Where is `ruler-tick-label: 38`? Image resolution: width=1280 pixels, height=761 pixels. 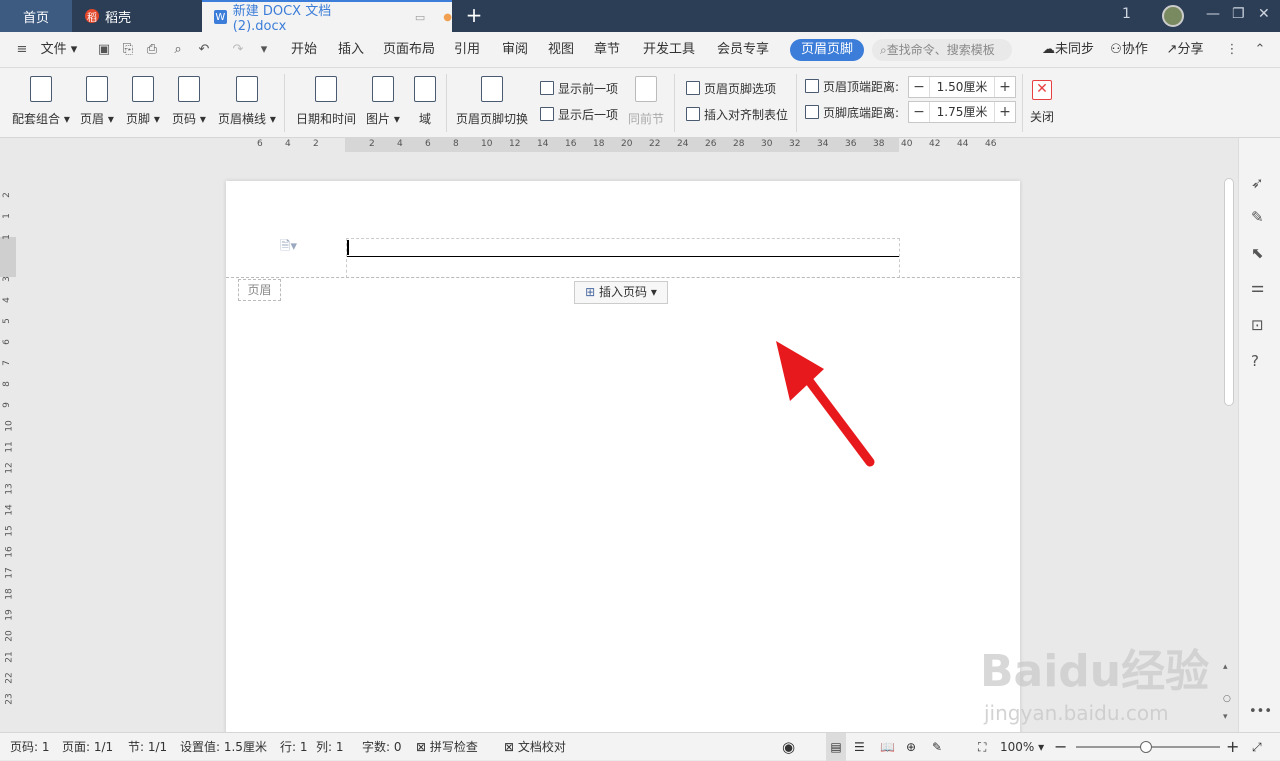
ruler-tick-label: 38 is located at coordinates (879, 144).